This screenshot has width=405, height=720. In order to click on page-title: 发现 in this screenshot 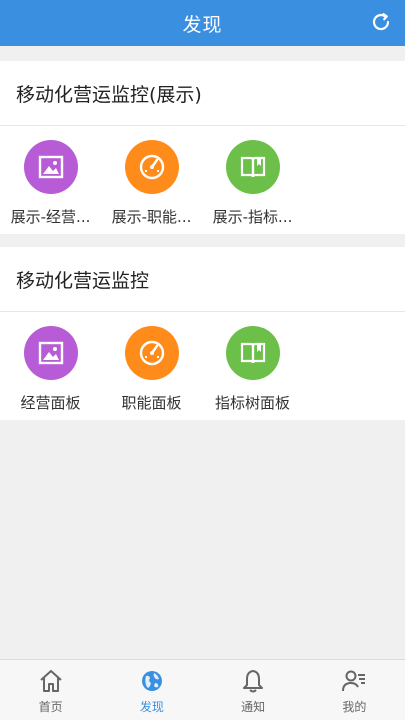, I will do `click(202, 24)`.